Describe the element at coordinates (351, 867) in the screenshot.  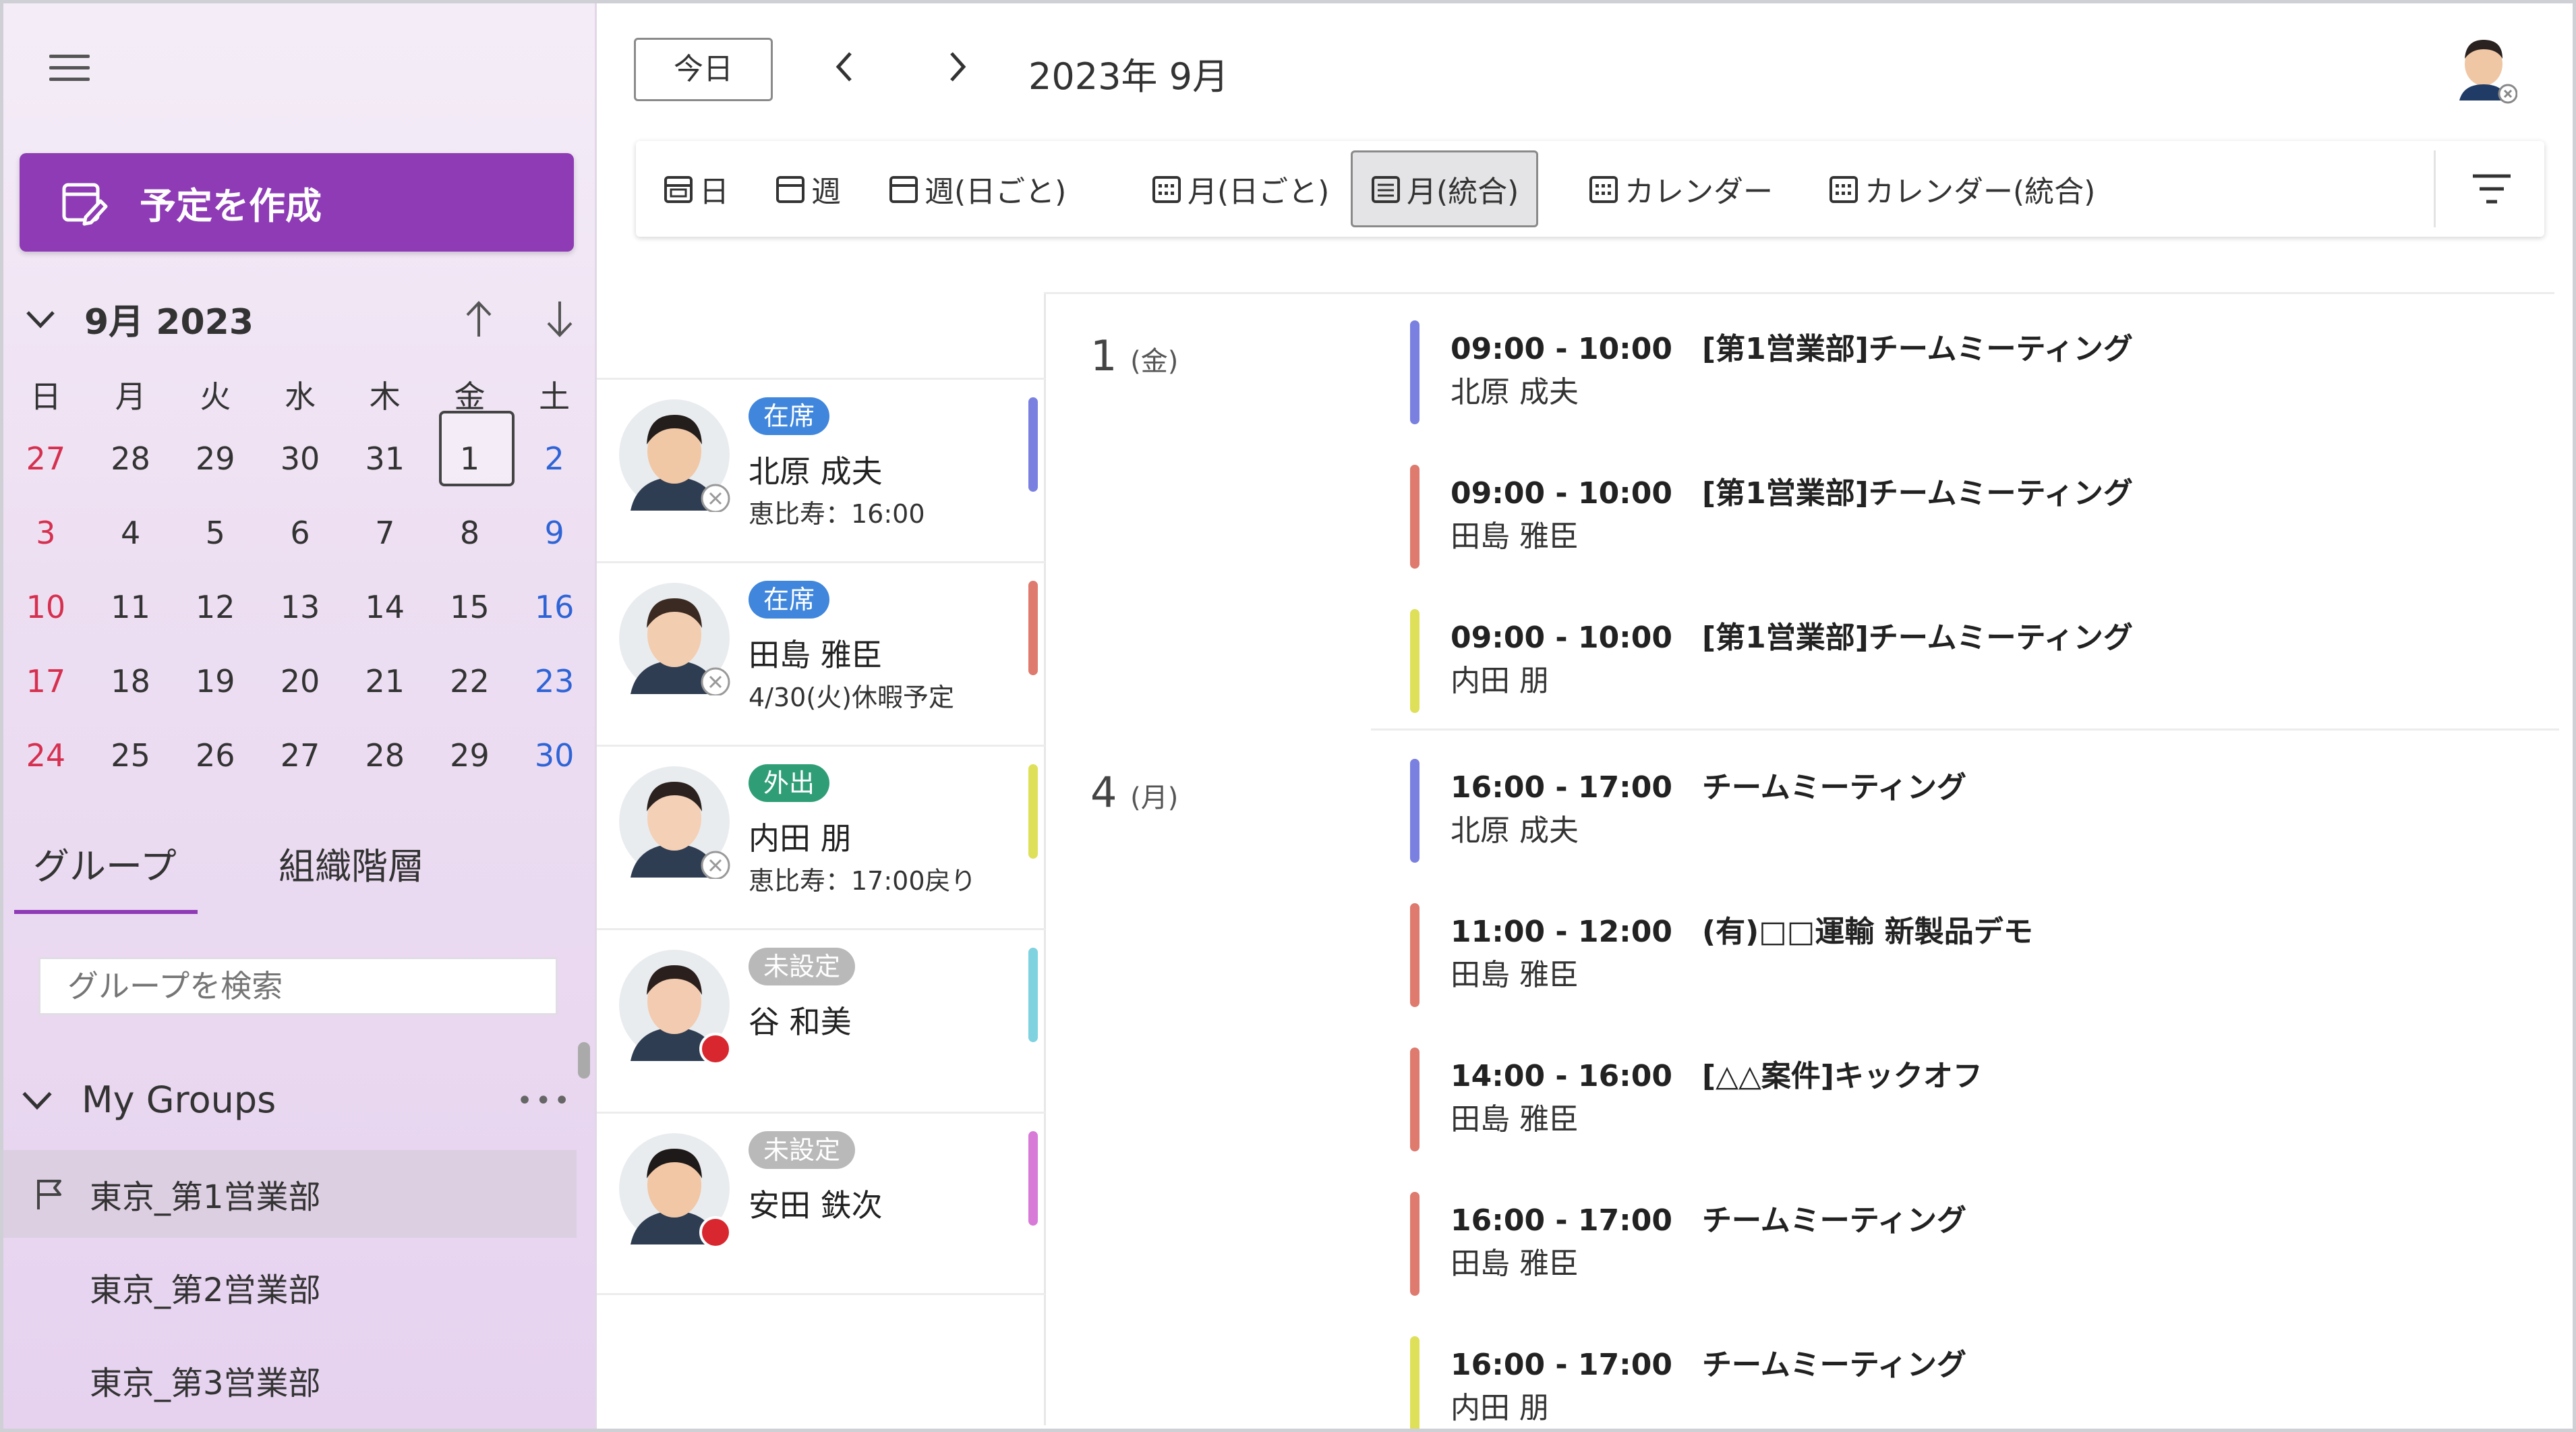
I see `tab-org-hierarchy: 組織階層` at that location.